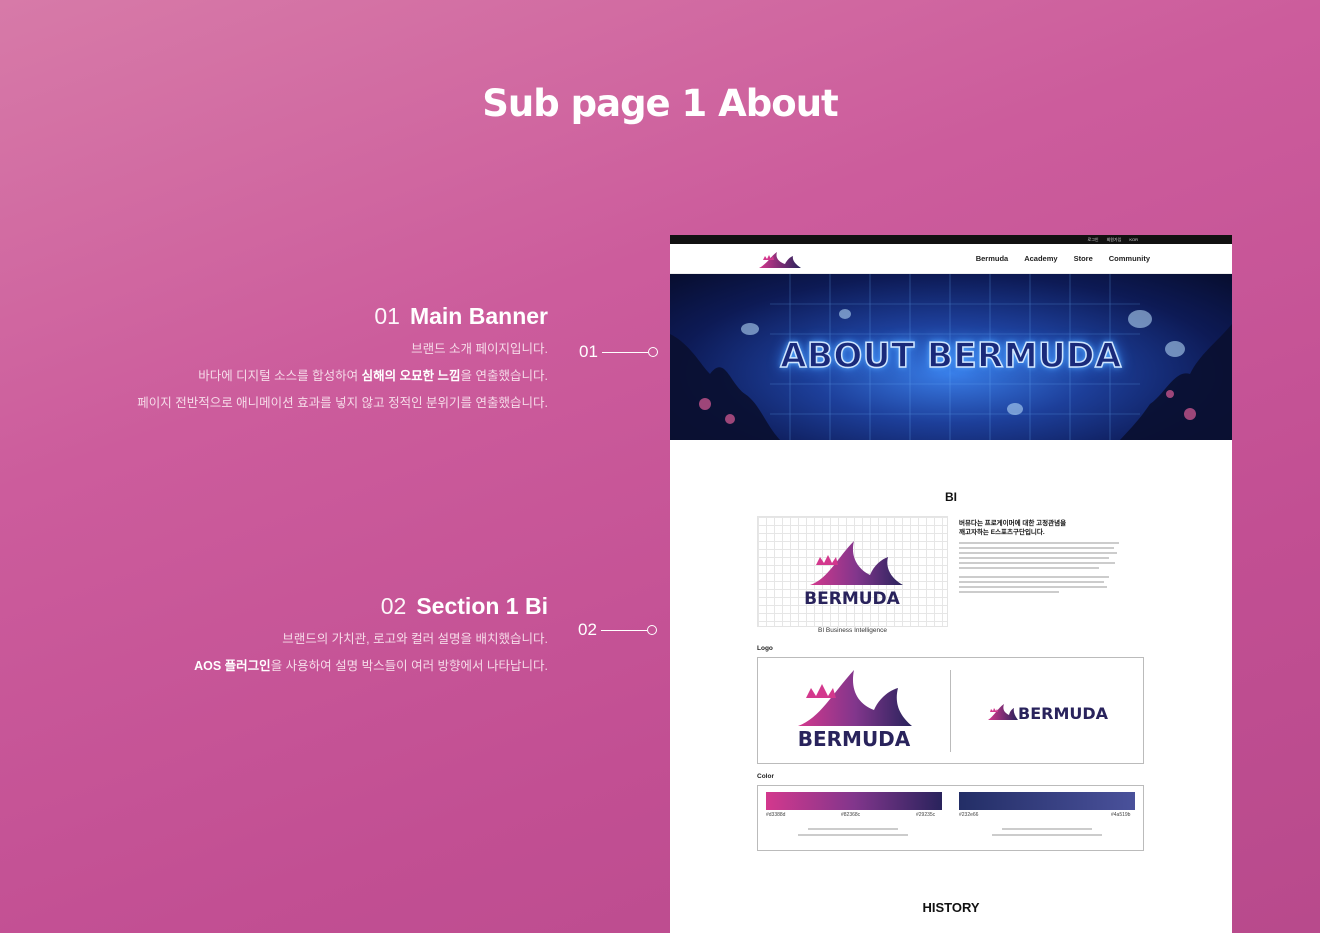  What do you see at coordinates (280, 376) in the screenshot?
I see `annotation-text: 바다에 디지털 소스를 합성하여` at bounding box center [280, 376].